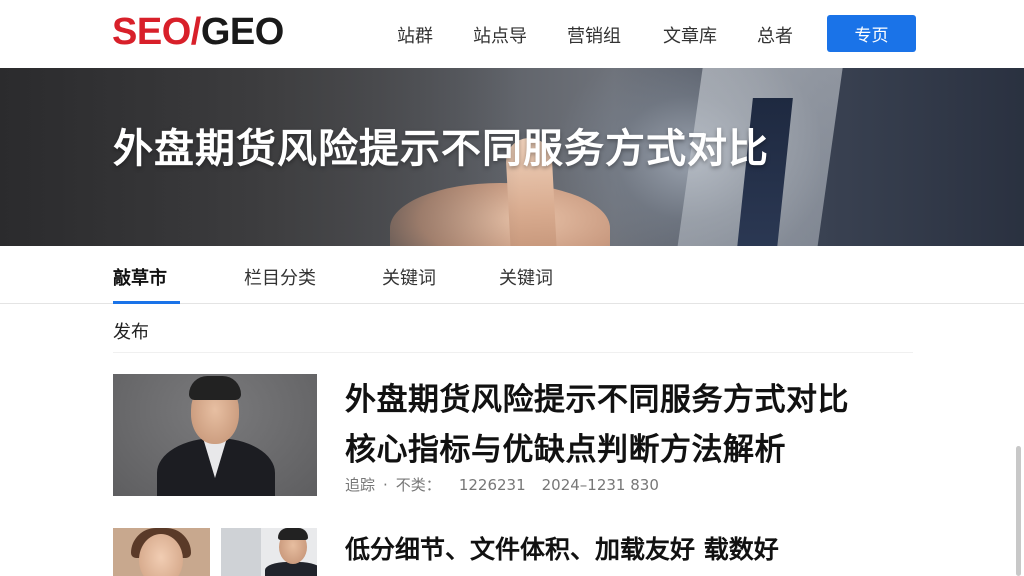  I want to click on article-thumbnail, so click(215, 435).